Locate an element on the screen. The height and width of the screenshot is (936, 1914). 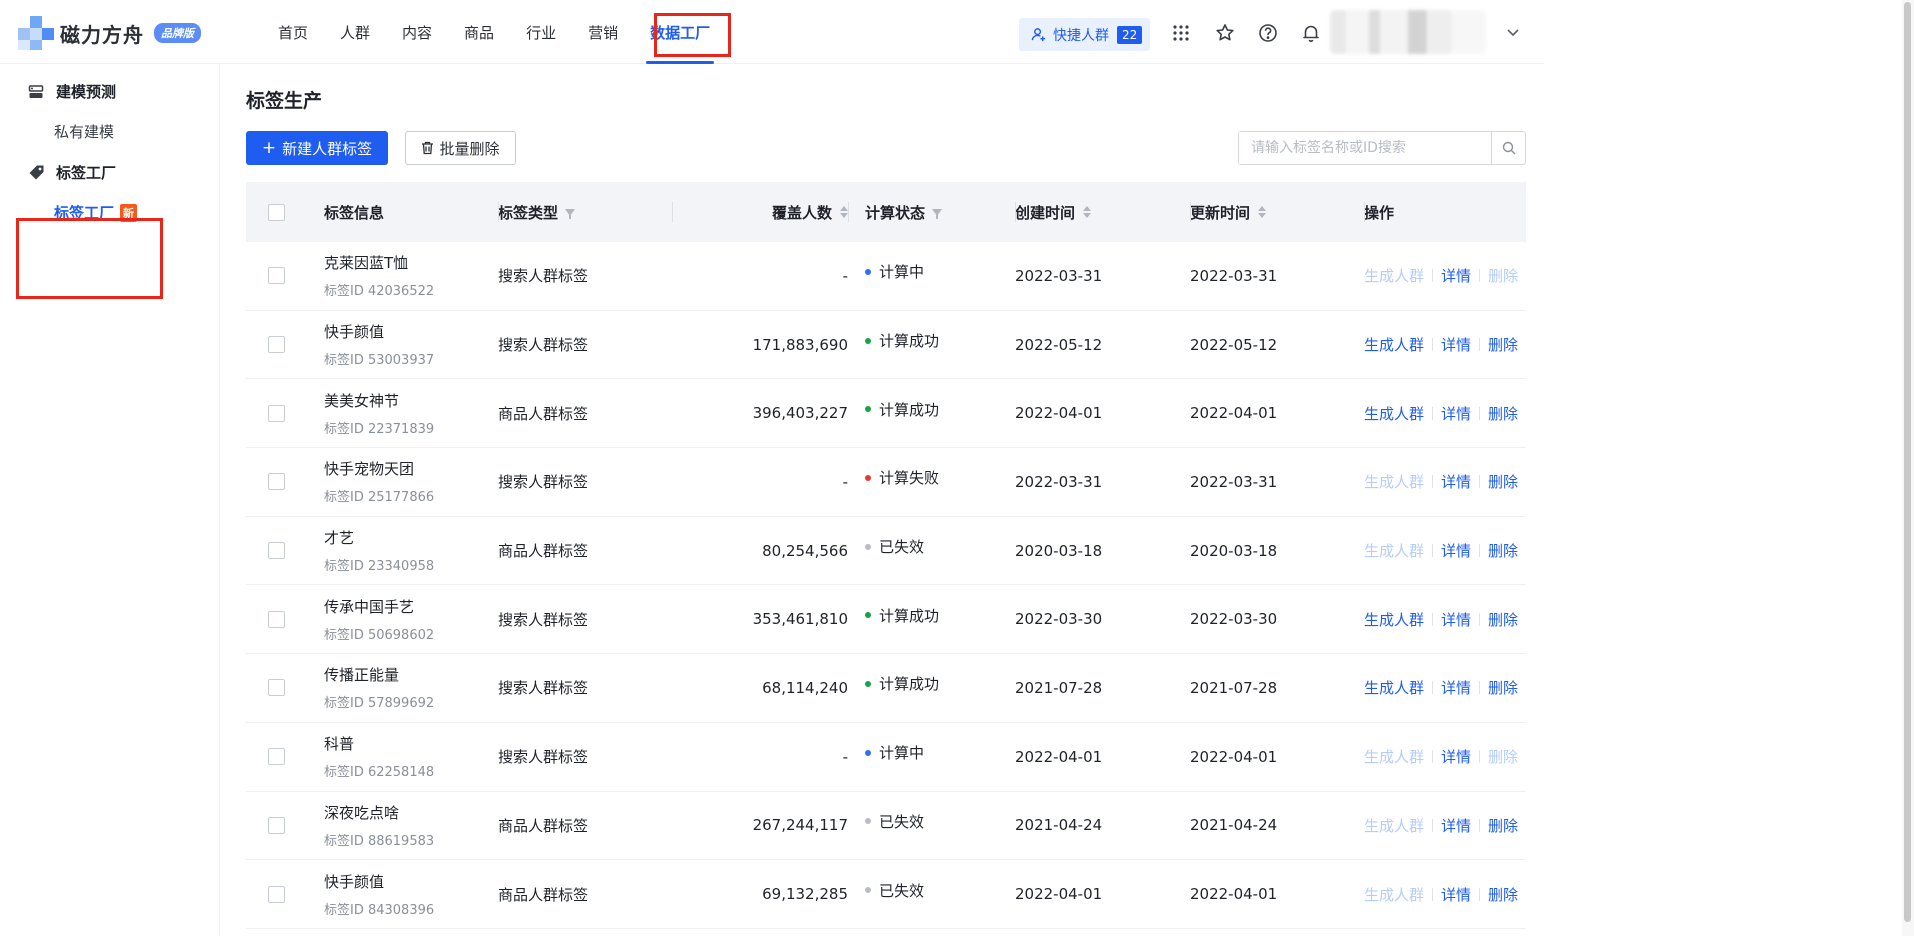
tag-search-input is located at coordinates (1365, 148).